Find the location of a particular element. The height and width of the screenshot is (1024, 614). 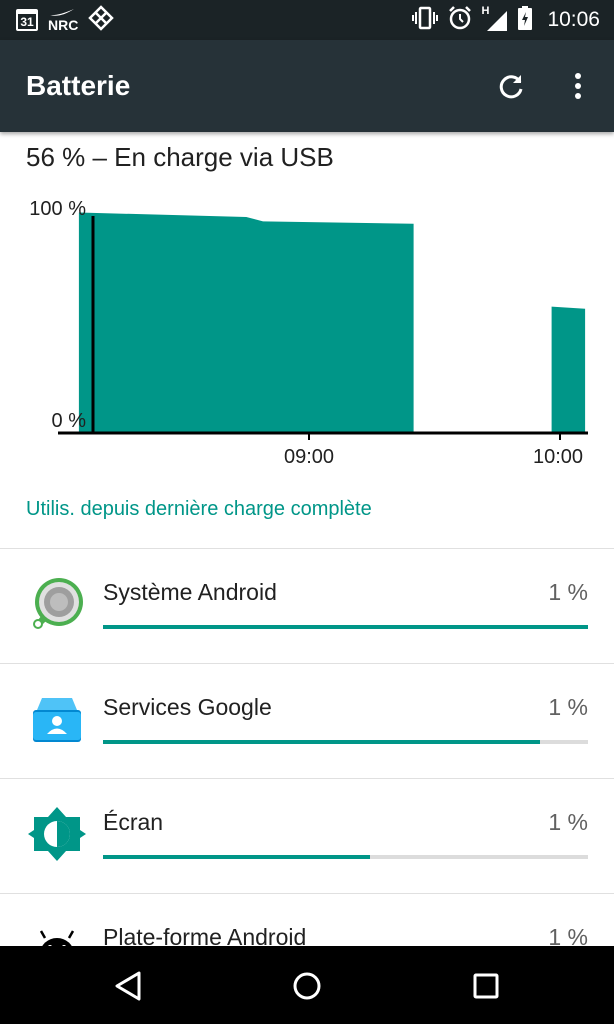

page-title: Batterie is located at coordinates (78, 85).